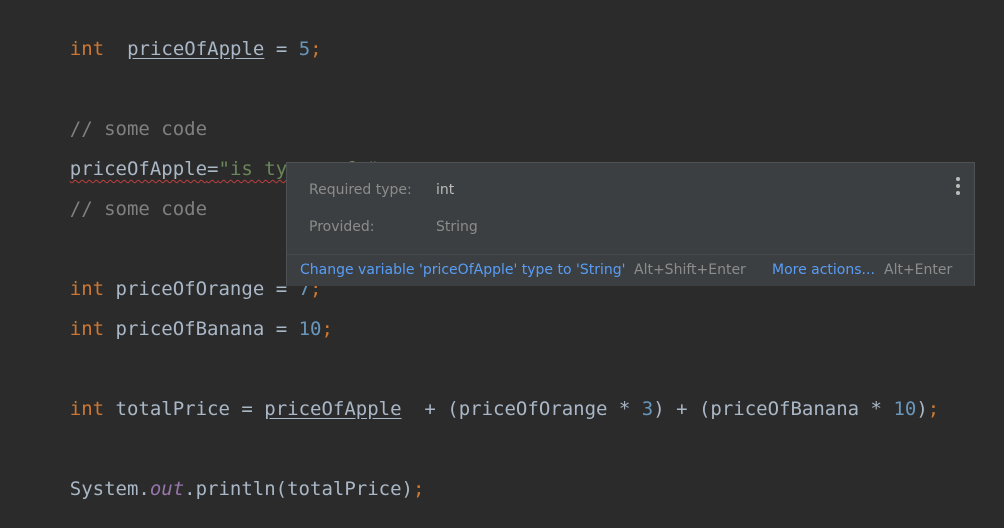  I want to click on static-field: out, so click(167, 489).